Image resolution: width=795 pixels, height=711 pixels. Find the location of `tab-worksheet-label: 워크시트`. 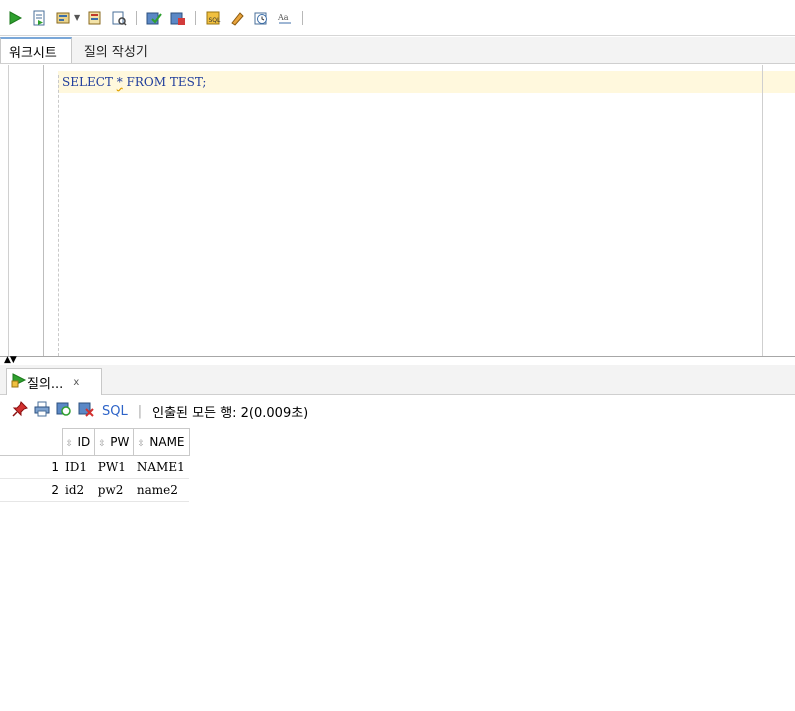

tab-worksheet-label: 워크시트 is located at coordinates (33, 53).